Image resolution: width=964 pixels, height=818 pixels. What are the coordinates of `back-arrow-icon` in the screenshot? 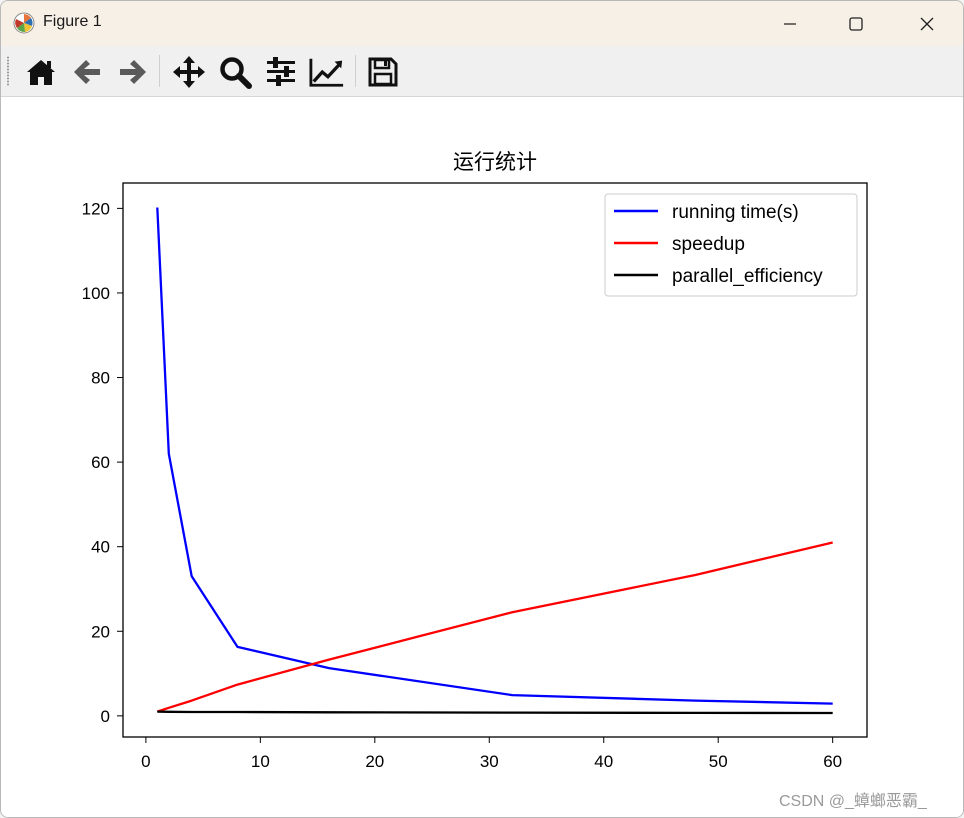 It's located at (87, 72).